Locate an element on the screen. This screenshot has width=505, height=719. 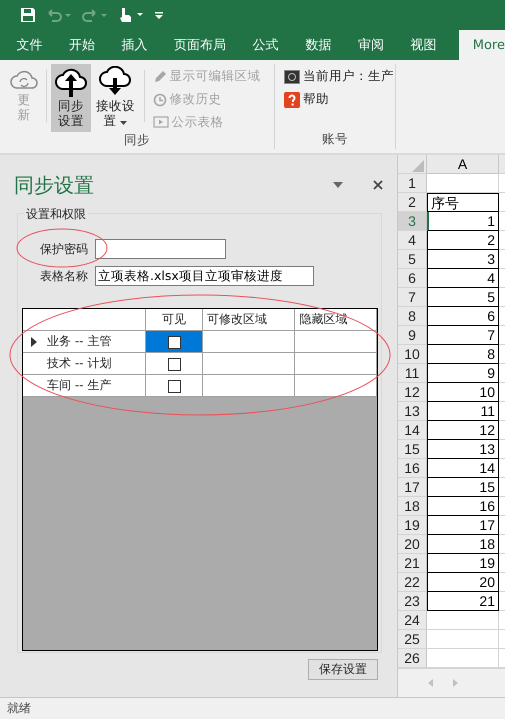
caret-icon is located at coordinates (338, 185).